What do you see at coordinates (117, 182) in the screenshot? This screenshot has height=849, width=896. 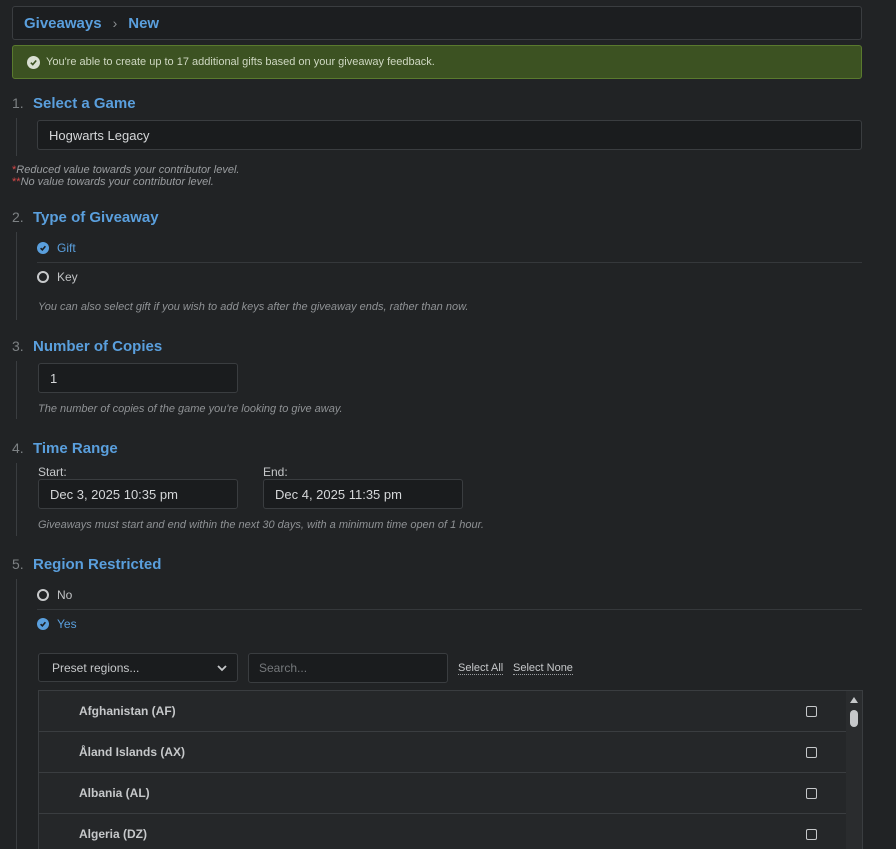 I see `no-value-text: No value towards your contributor level.` at bounding box center [117, 182].